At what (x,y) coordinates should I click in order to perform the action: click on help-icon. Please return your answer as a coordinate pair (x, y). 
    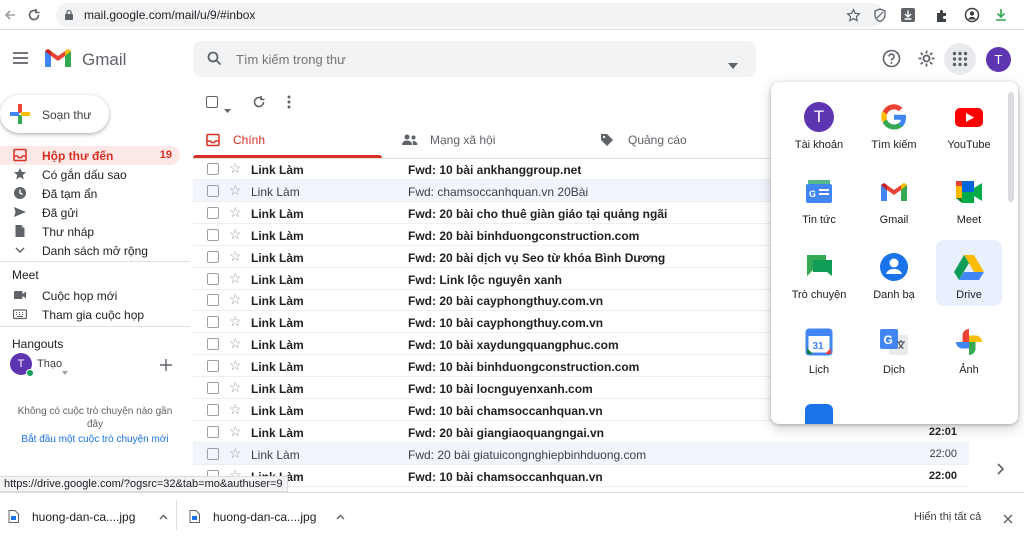
    Looking at the image, I should click on (891, 61).